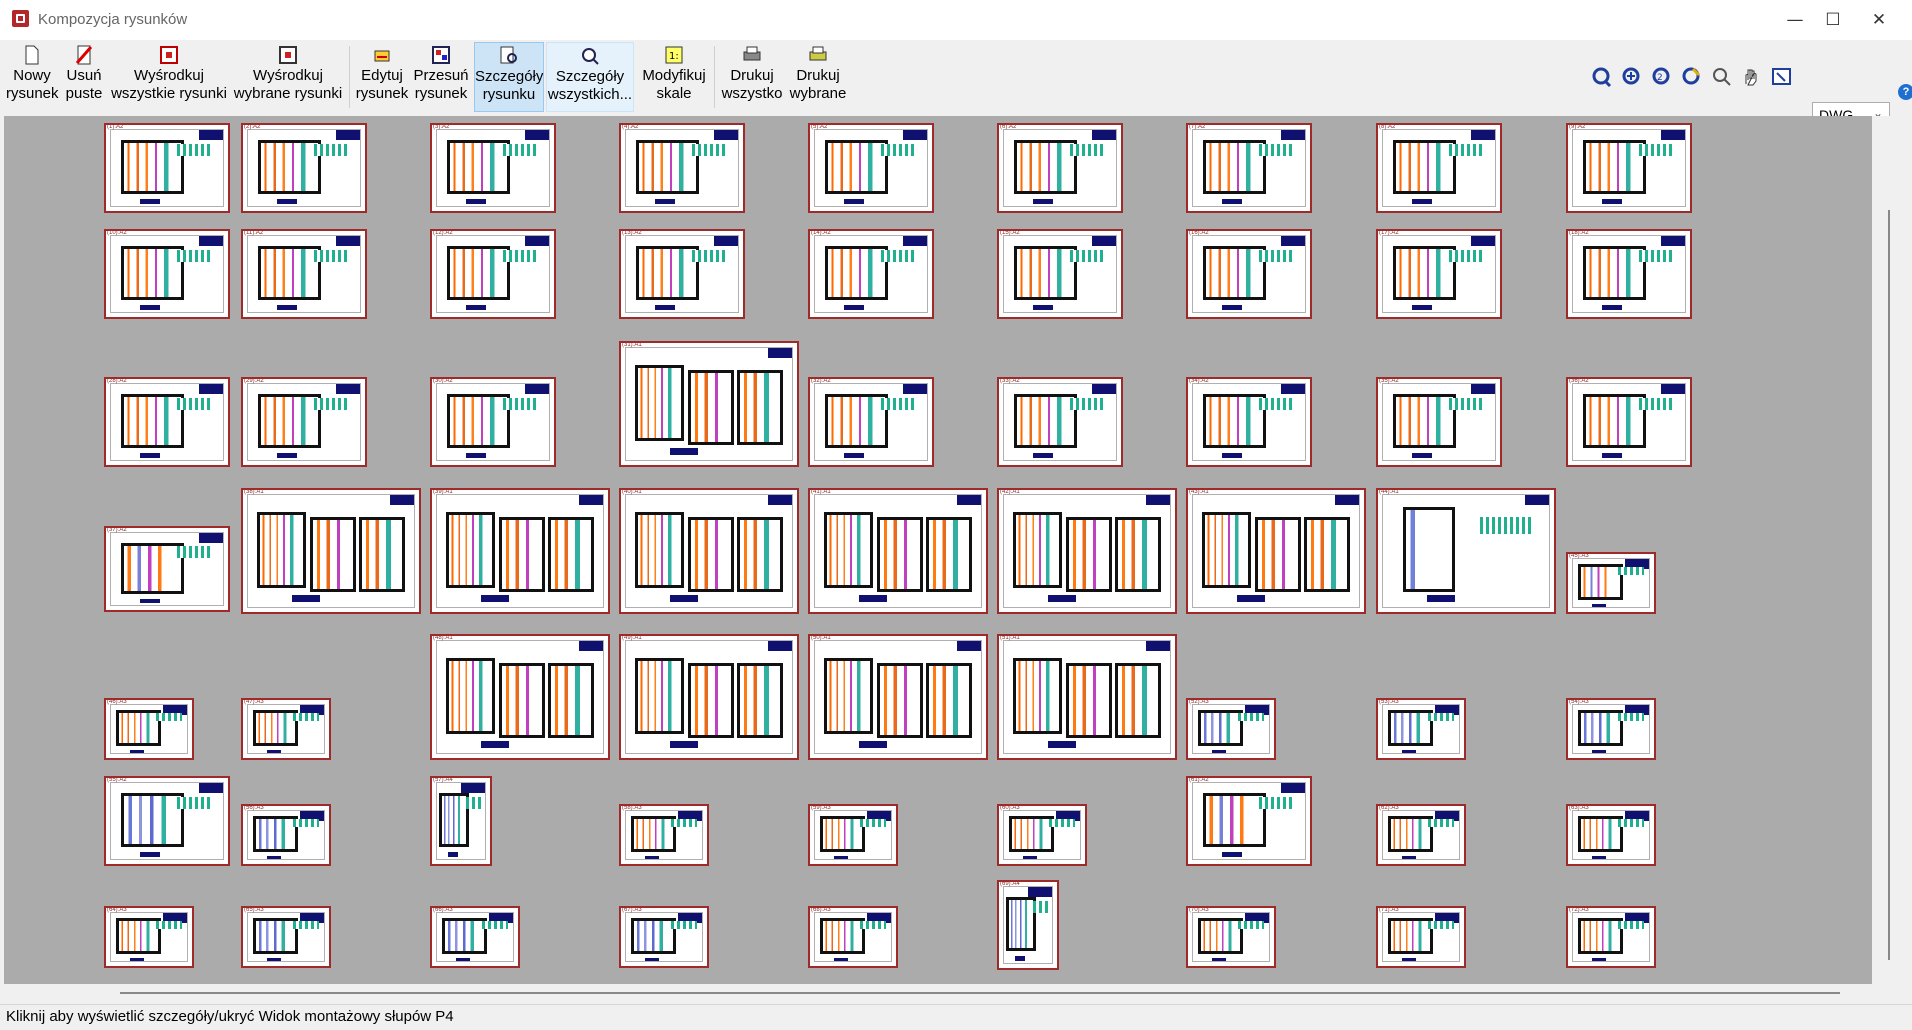 Image resolution: width=1912 pixels, height=1030 pixels. I want to click on drawing-sheet: (16):A2, so click(1249, 274).